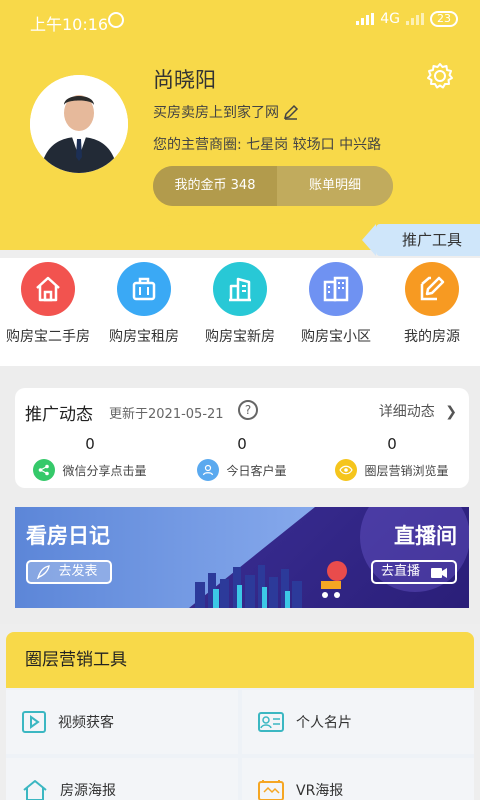 This screenshot has width=480, height=800. What do you see at coordinates (69, 24) in the screenshot?
I see `status-time: 上午10:16` at bounding box center [69, 24].